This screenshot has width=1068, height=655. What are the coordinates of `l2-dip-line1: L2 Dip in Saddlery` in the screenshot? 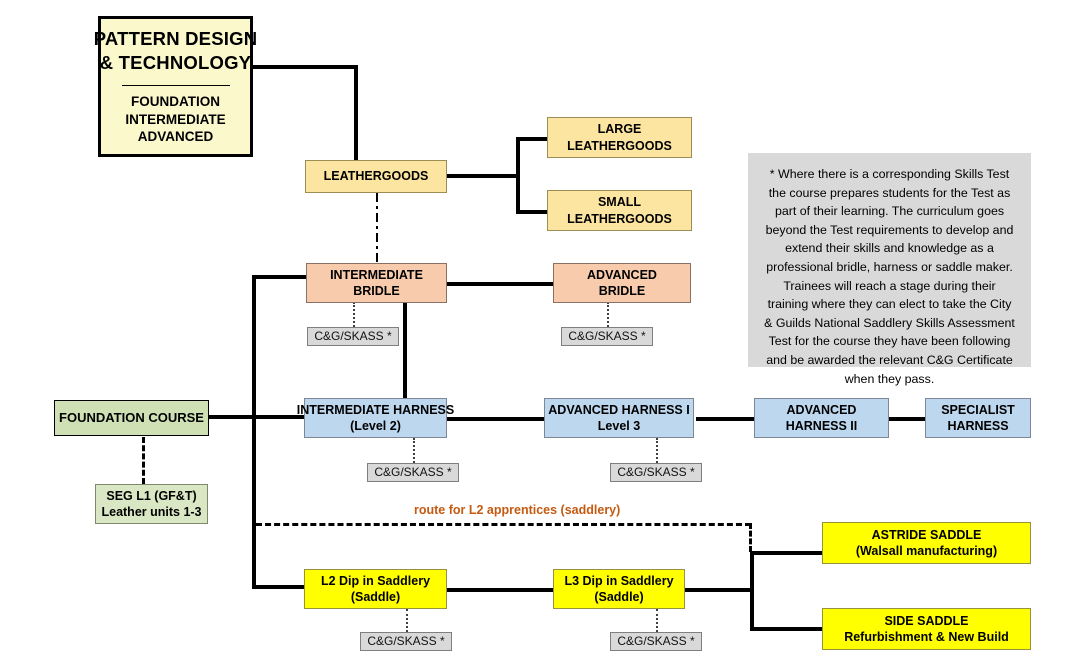 It's located at (375, 580).